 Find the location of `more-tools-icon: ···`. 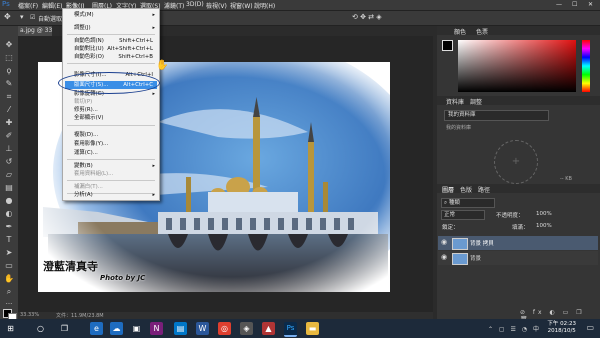

more-tools-icon: ··· is located at coordinates (9, 304).